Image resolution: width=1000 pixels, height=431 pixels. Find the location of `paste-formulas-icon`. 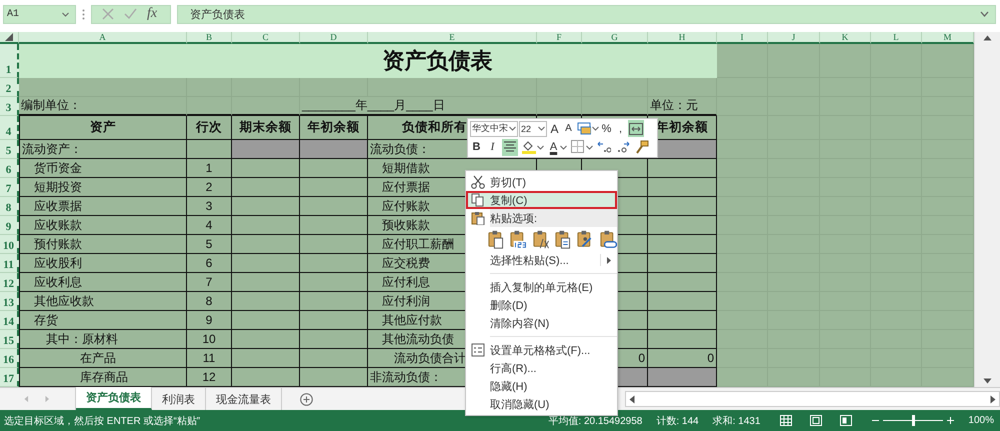

paste-formulas-icon is located at coordinates (541, 239).